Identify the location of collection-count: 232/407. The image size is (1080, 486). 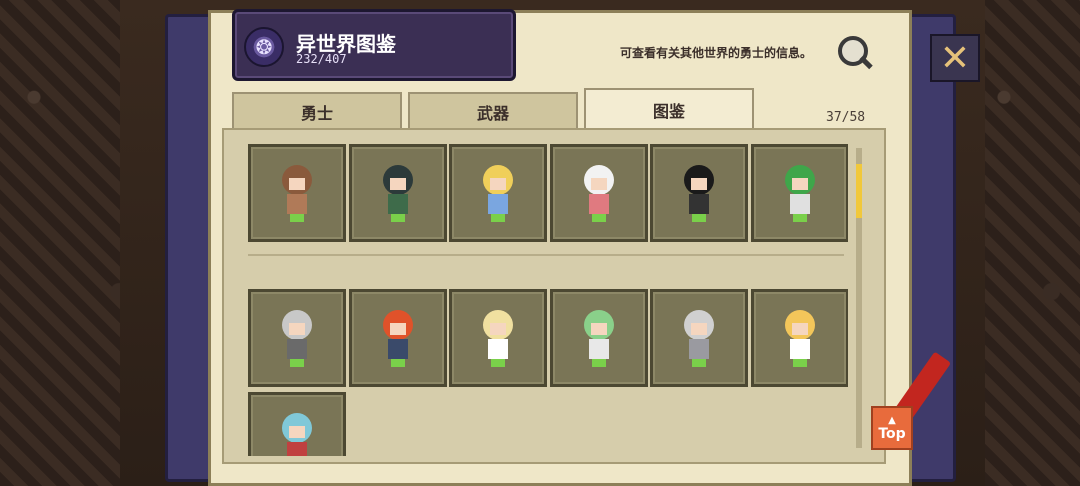
(321, 59).